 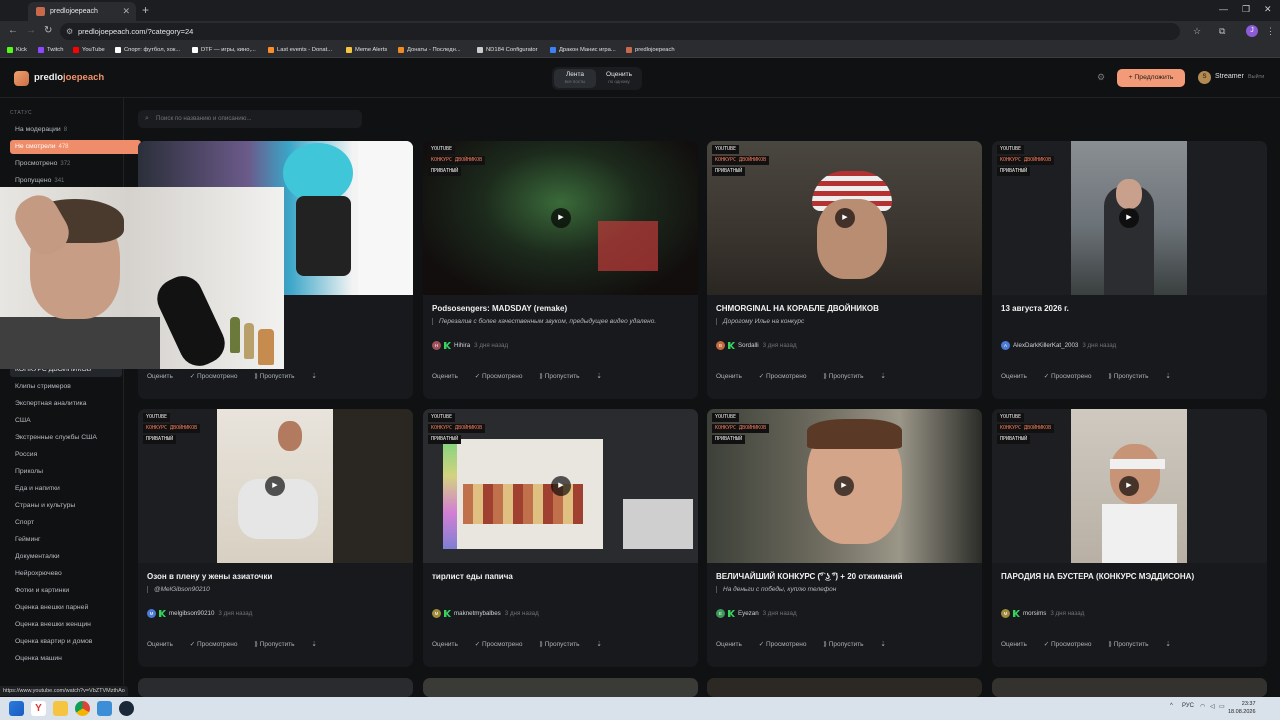 What do you see at coordinates (69, 31) in the screenshot?
I see `site-info-icon: ⚙` at bounding box center [69, 31].